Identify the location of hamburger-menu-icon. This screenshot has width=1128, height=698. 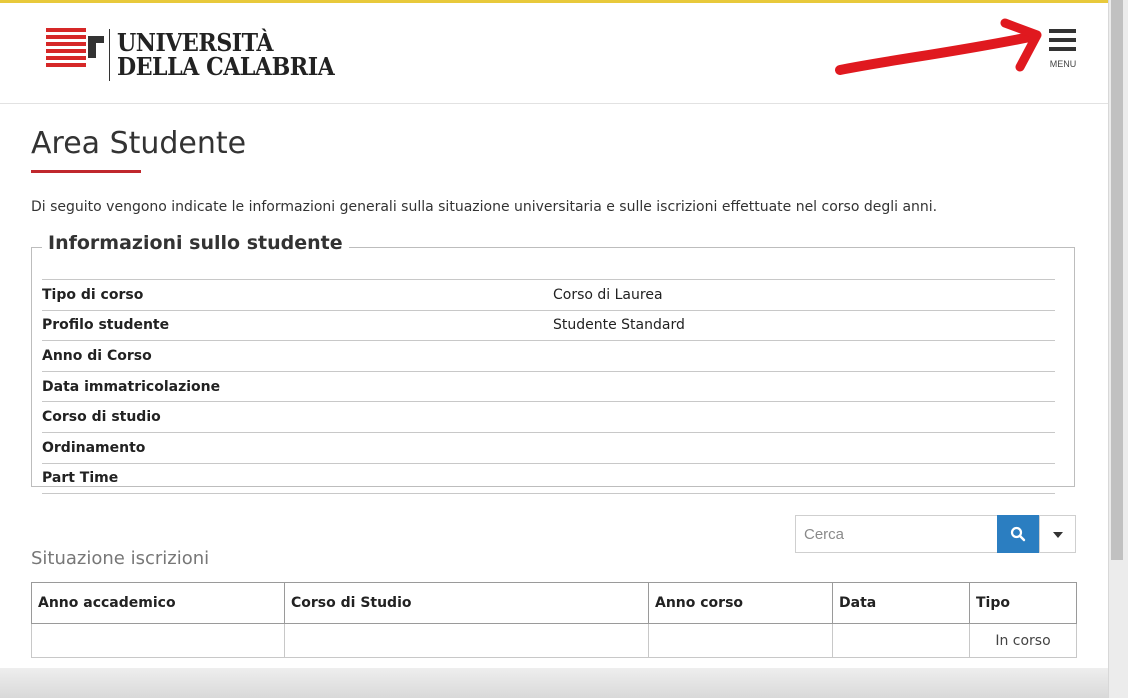
(1062, 40).